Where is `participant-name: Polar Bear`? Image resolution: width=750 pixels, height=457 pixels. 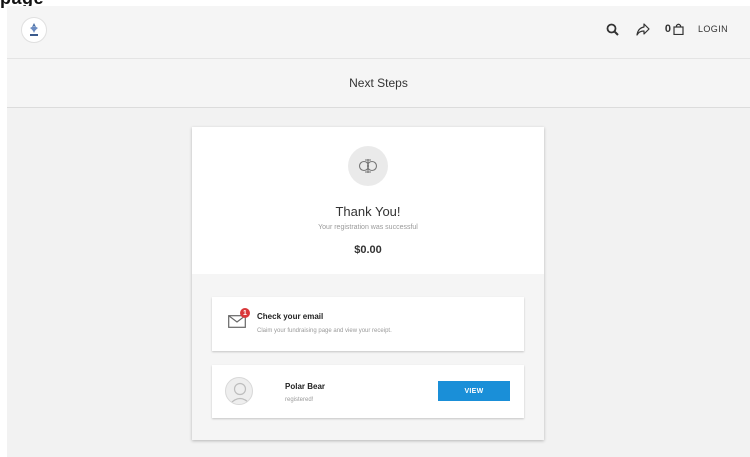
participant-name: Polar Bear is located at coordinates (305, 386).